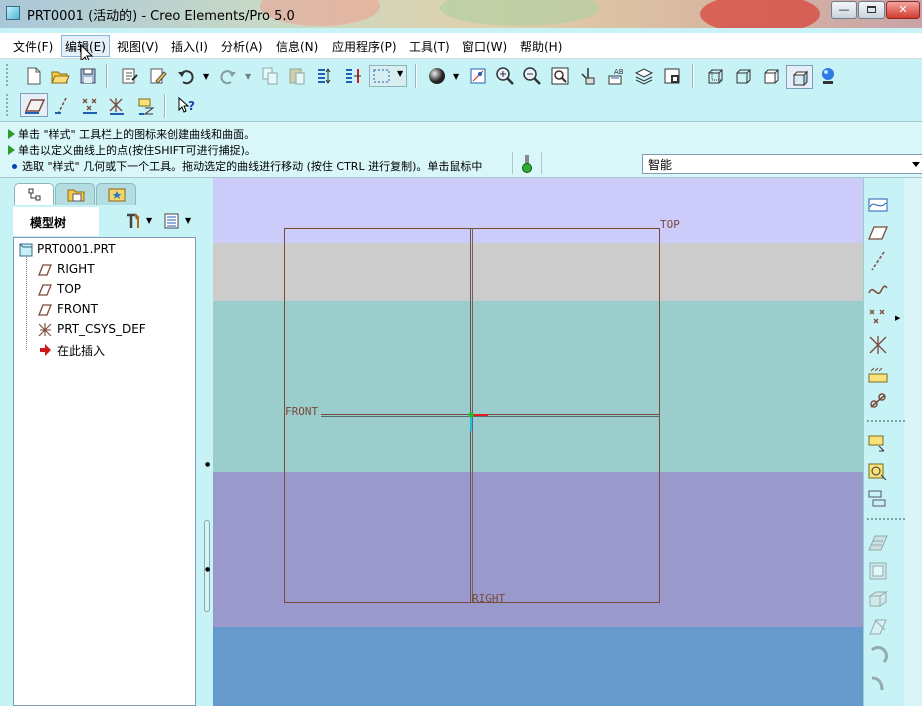 This screenshot has width=922, height=706. Describe the element at coordinates (131, 134) in the screenshot. I see `message-line-1: 单击 "样式" 工具栏上的图标来创建曲线和曲面。` at that location.